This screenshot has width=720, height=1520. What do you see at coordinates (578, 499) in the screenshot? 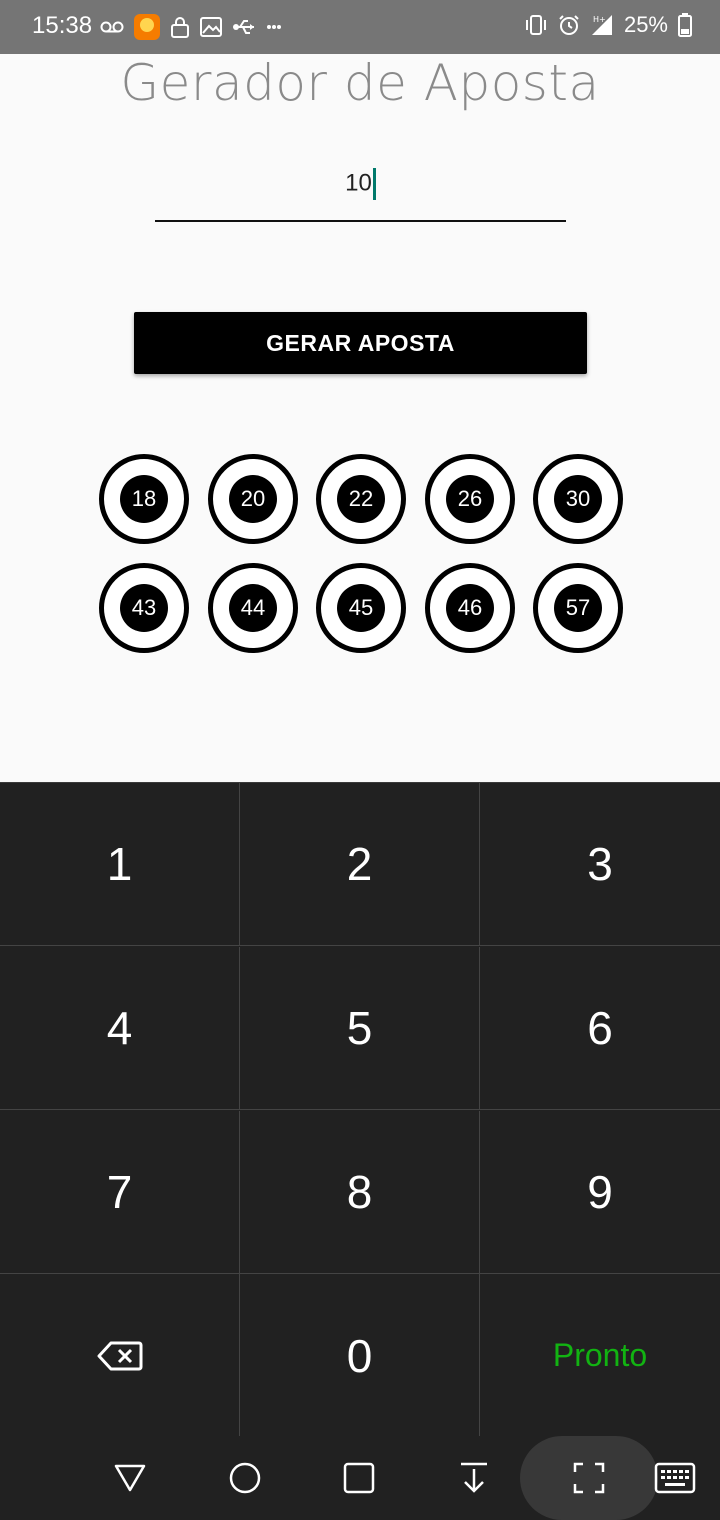
I see `number-ball: 30` at bounding box center [578, 499].